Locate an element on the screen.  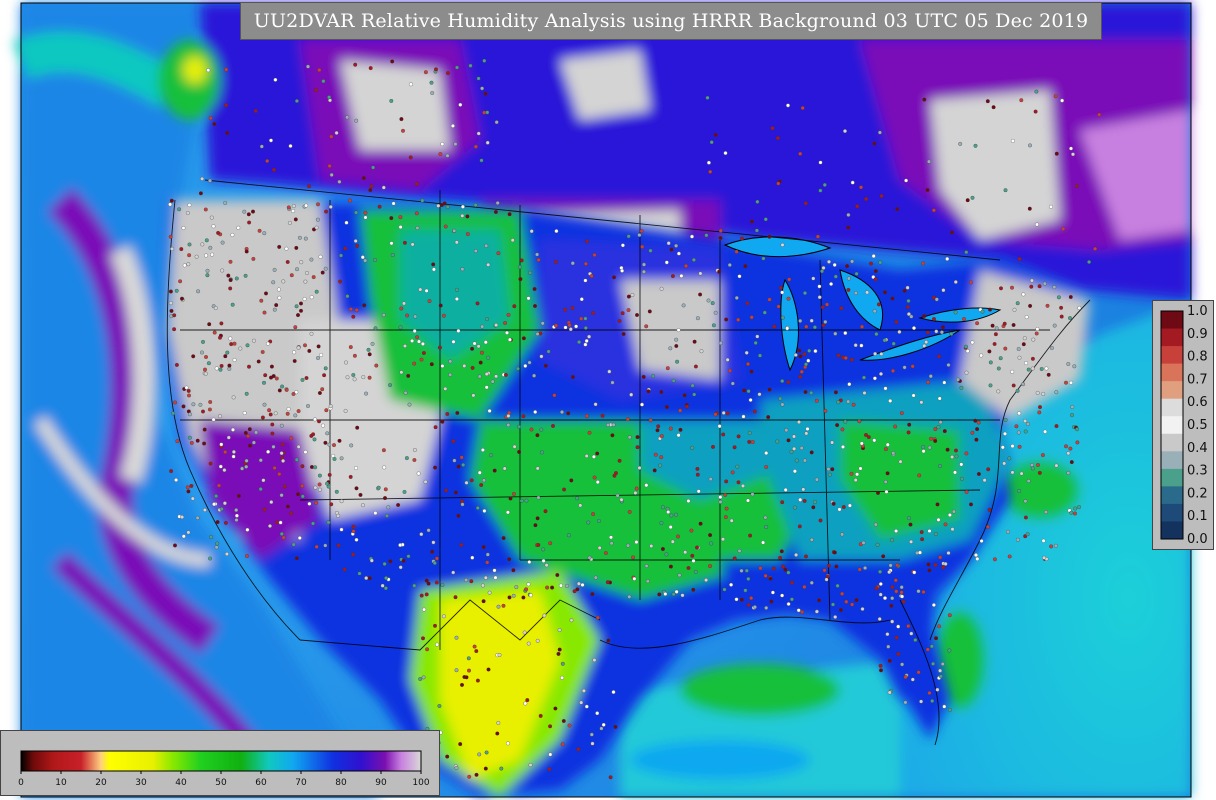
confidence-tick-label: 0.1 is located at coordinates (1197, 516).